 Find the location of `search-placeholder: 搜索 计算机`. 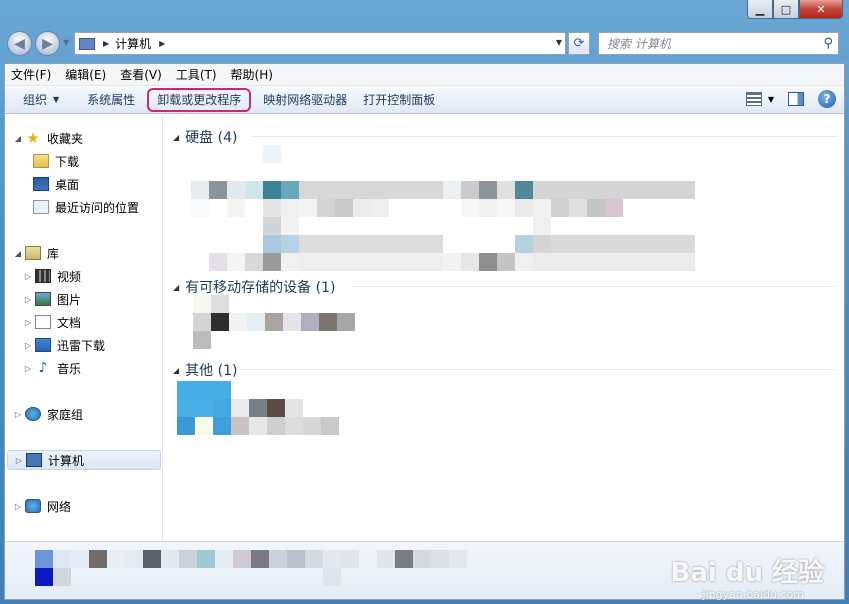

search-placeholder: 搜索 计算机 is located at coordinates (639, 44).